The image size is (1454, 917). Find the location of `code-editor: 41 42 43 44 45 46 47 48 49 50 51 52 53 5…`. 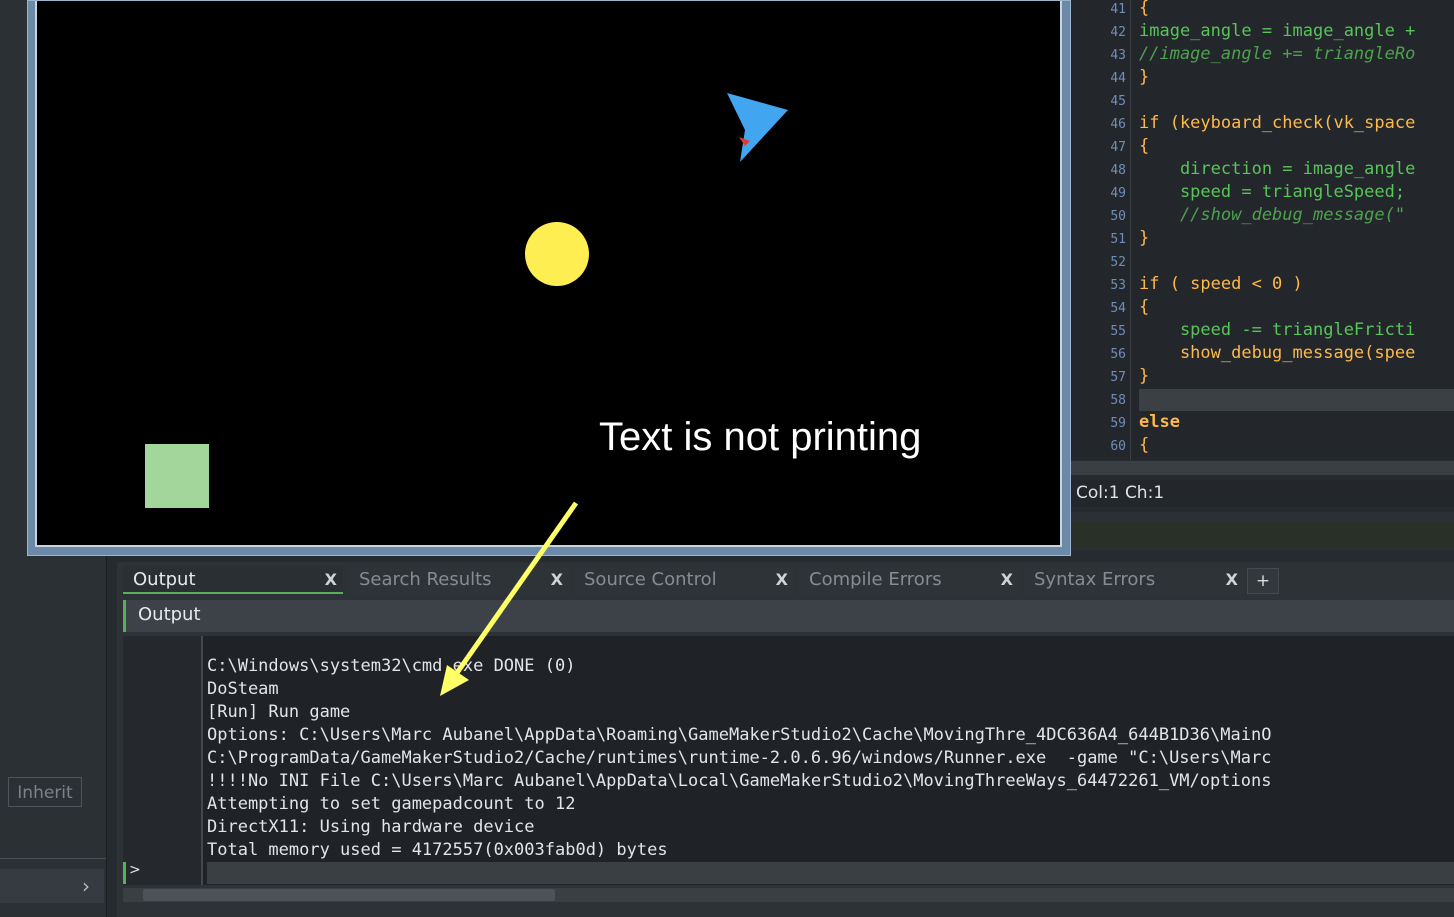

code-editor: 41 42 43 44 45 46 47 48 49 50 51 52 53 5… is located at coordinates (1262, 230).